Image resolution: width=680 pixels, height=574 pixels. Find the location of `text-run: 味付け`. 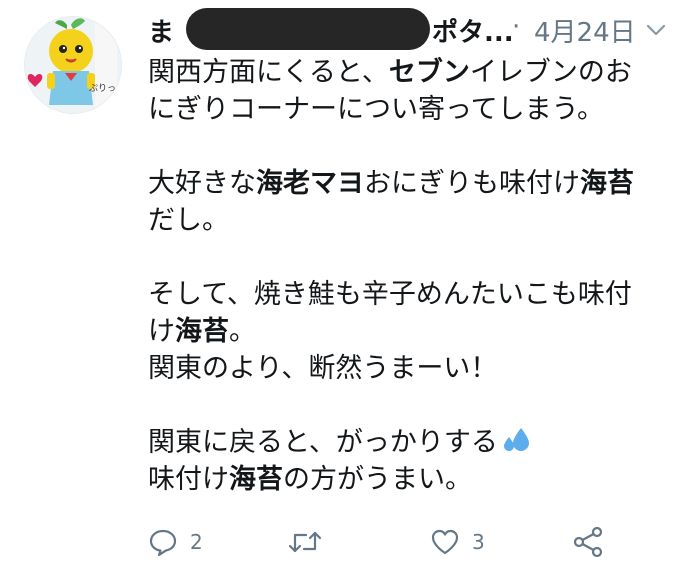

text-run: 味付け is located at coordinates (188, 479).